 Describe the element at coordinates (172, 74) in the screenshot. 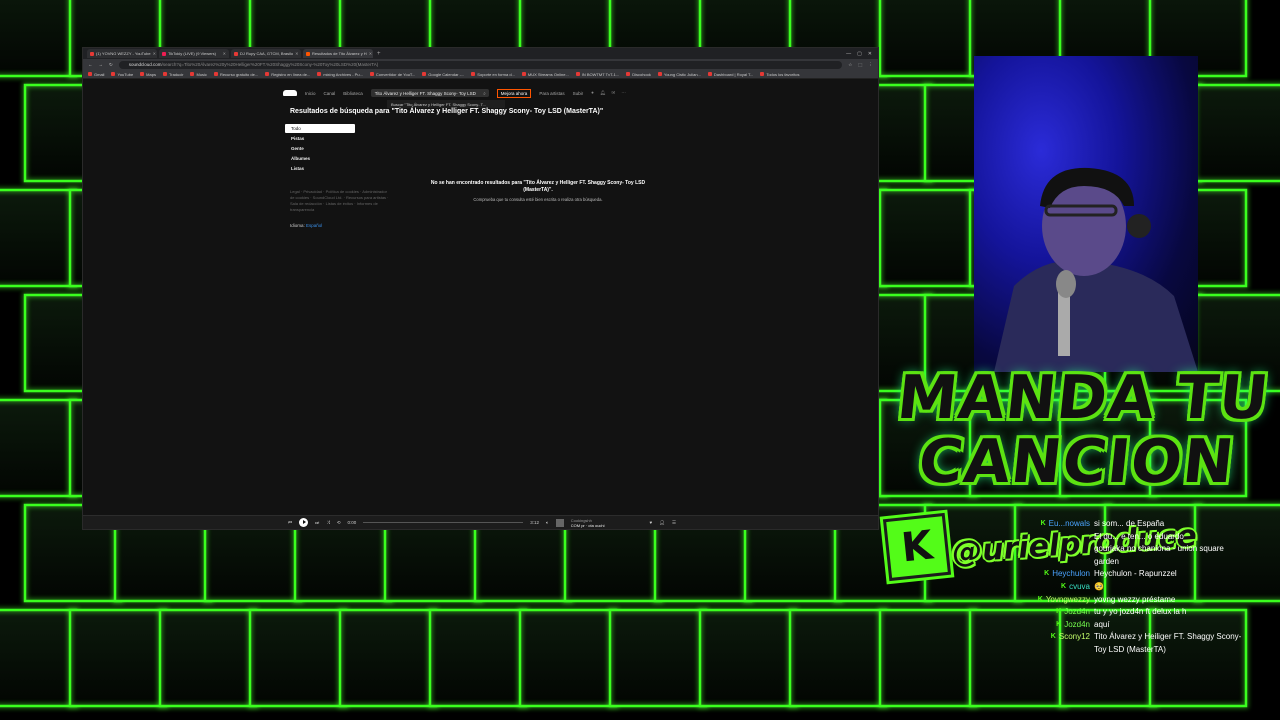

I see `bookmark-item: Traducir` at that location.